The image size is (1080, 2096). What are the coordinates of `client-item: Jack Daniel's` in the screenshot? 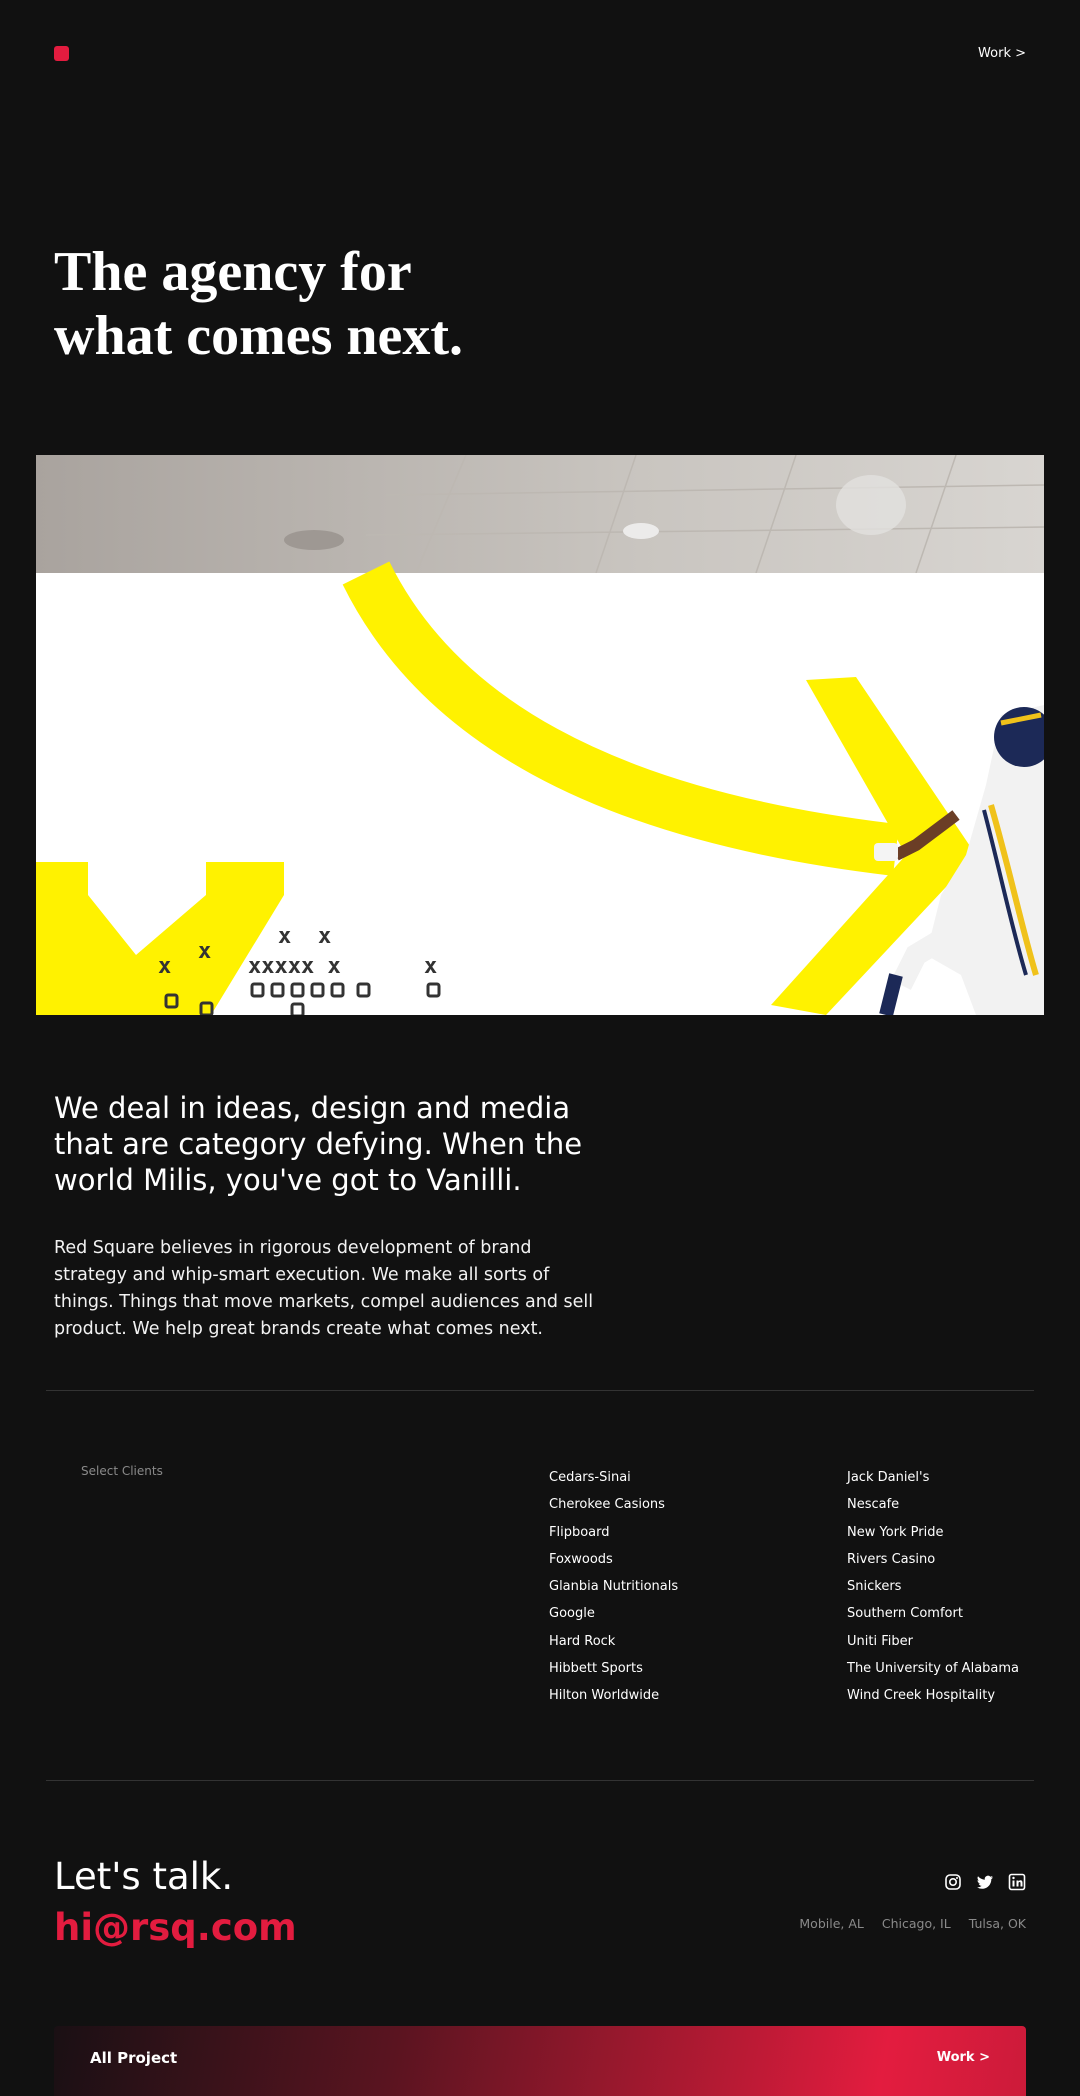 It's located at (888, 1477).